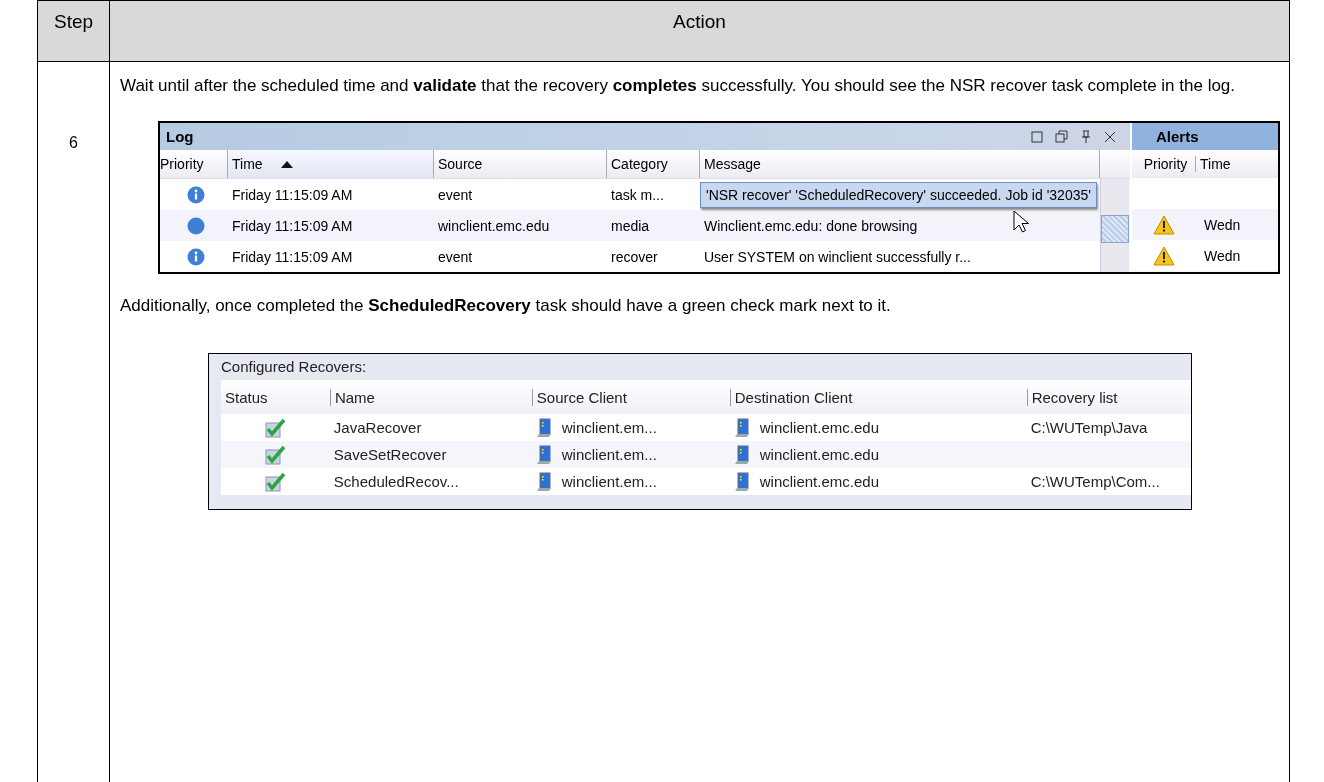  What do you see at coordinates (898, 194) in the screenshot?
I see `message-cell: 'NSR recover' 'ScheduledRecovery' succeeded. Job id '32035'` at bounding box center [898, 194].